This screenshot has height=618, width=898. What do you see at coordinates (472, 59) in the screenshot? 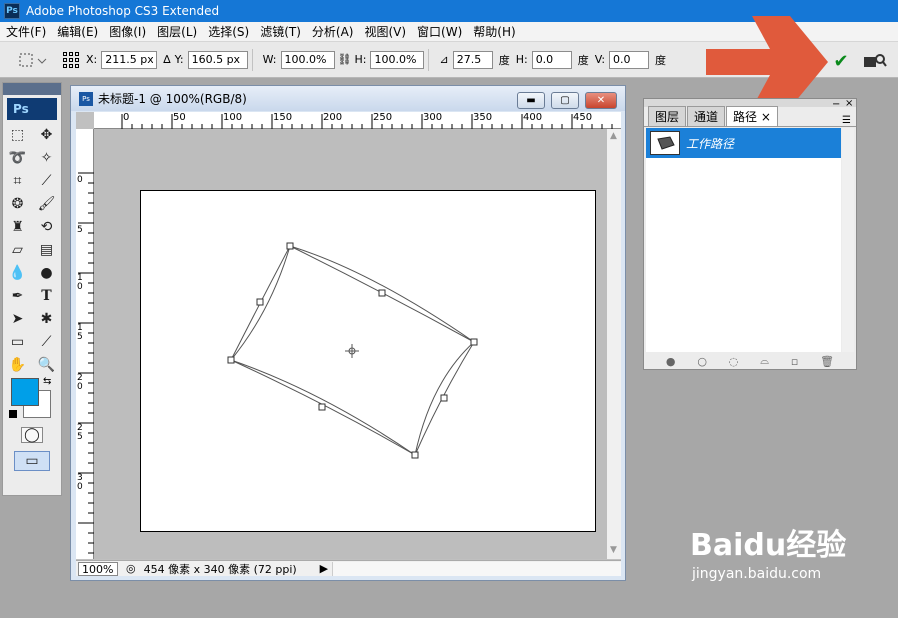
I see `rotate-angle-input` at bounding box center [472, 59].